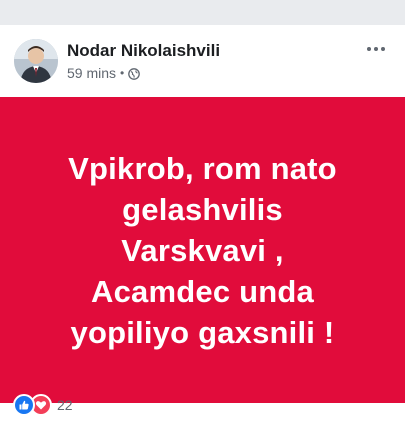  Describe the element at coordinates (202, 332) in the screenshot. I see `post-text-line: yopiliyo gaxsnili !` at that location.